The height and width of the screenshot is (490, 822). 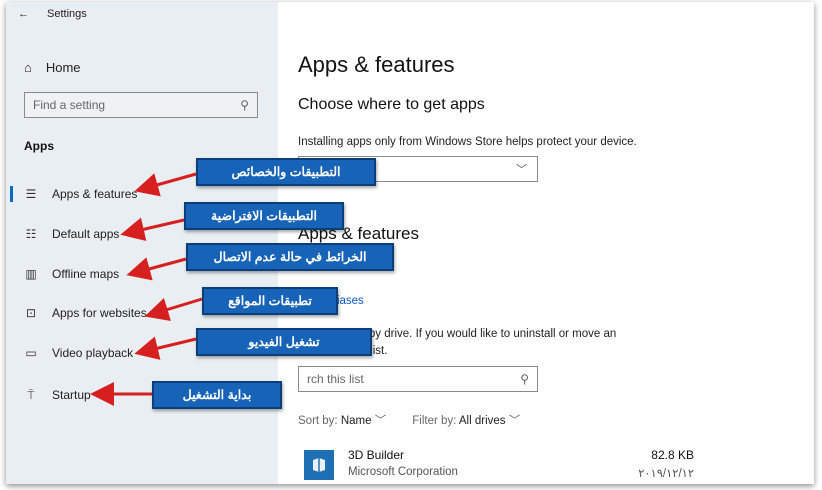 I want to click on annotation-callout: التطبيقات والخصائص, so click(x=286, y=172).